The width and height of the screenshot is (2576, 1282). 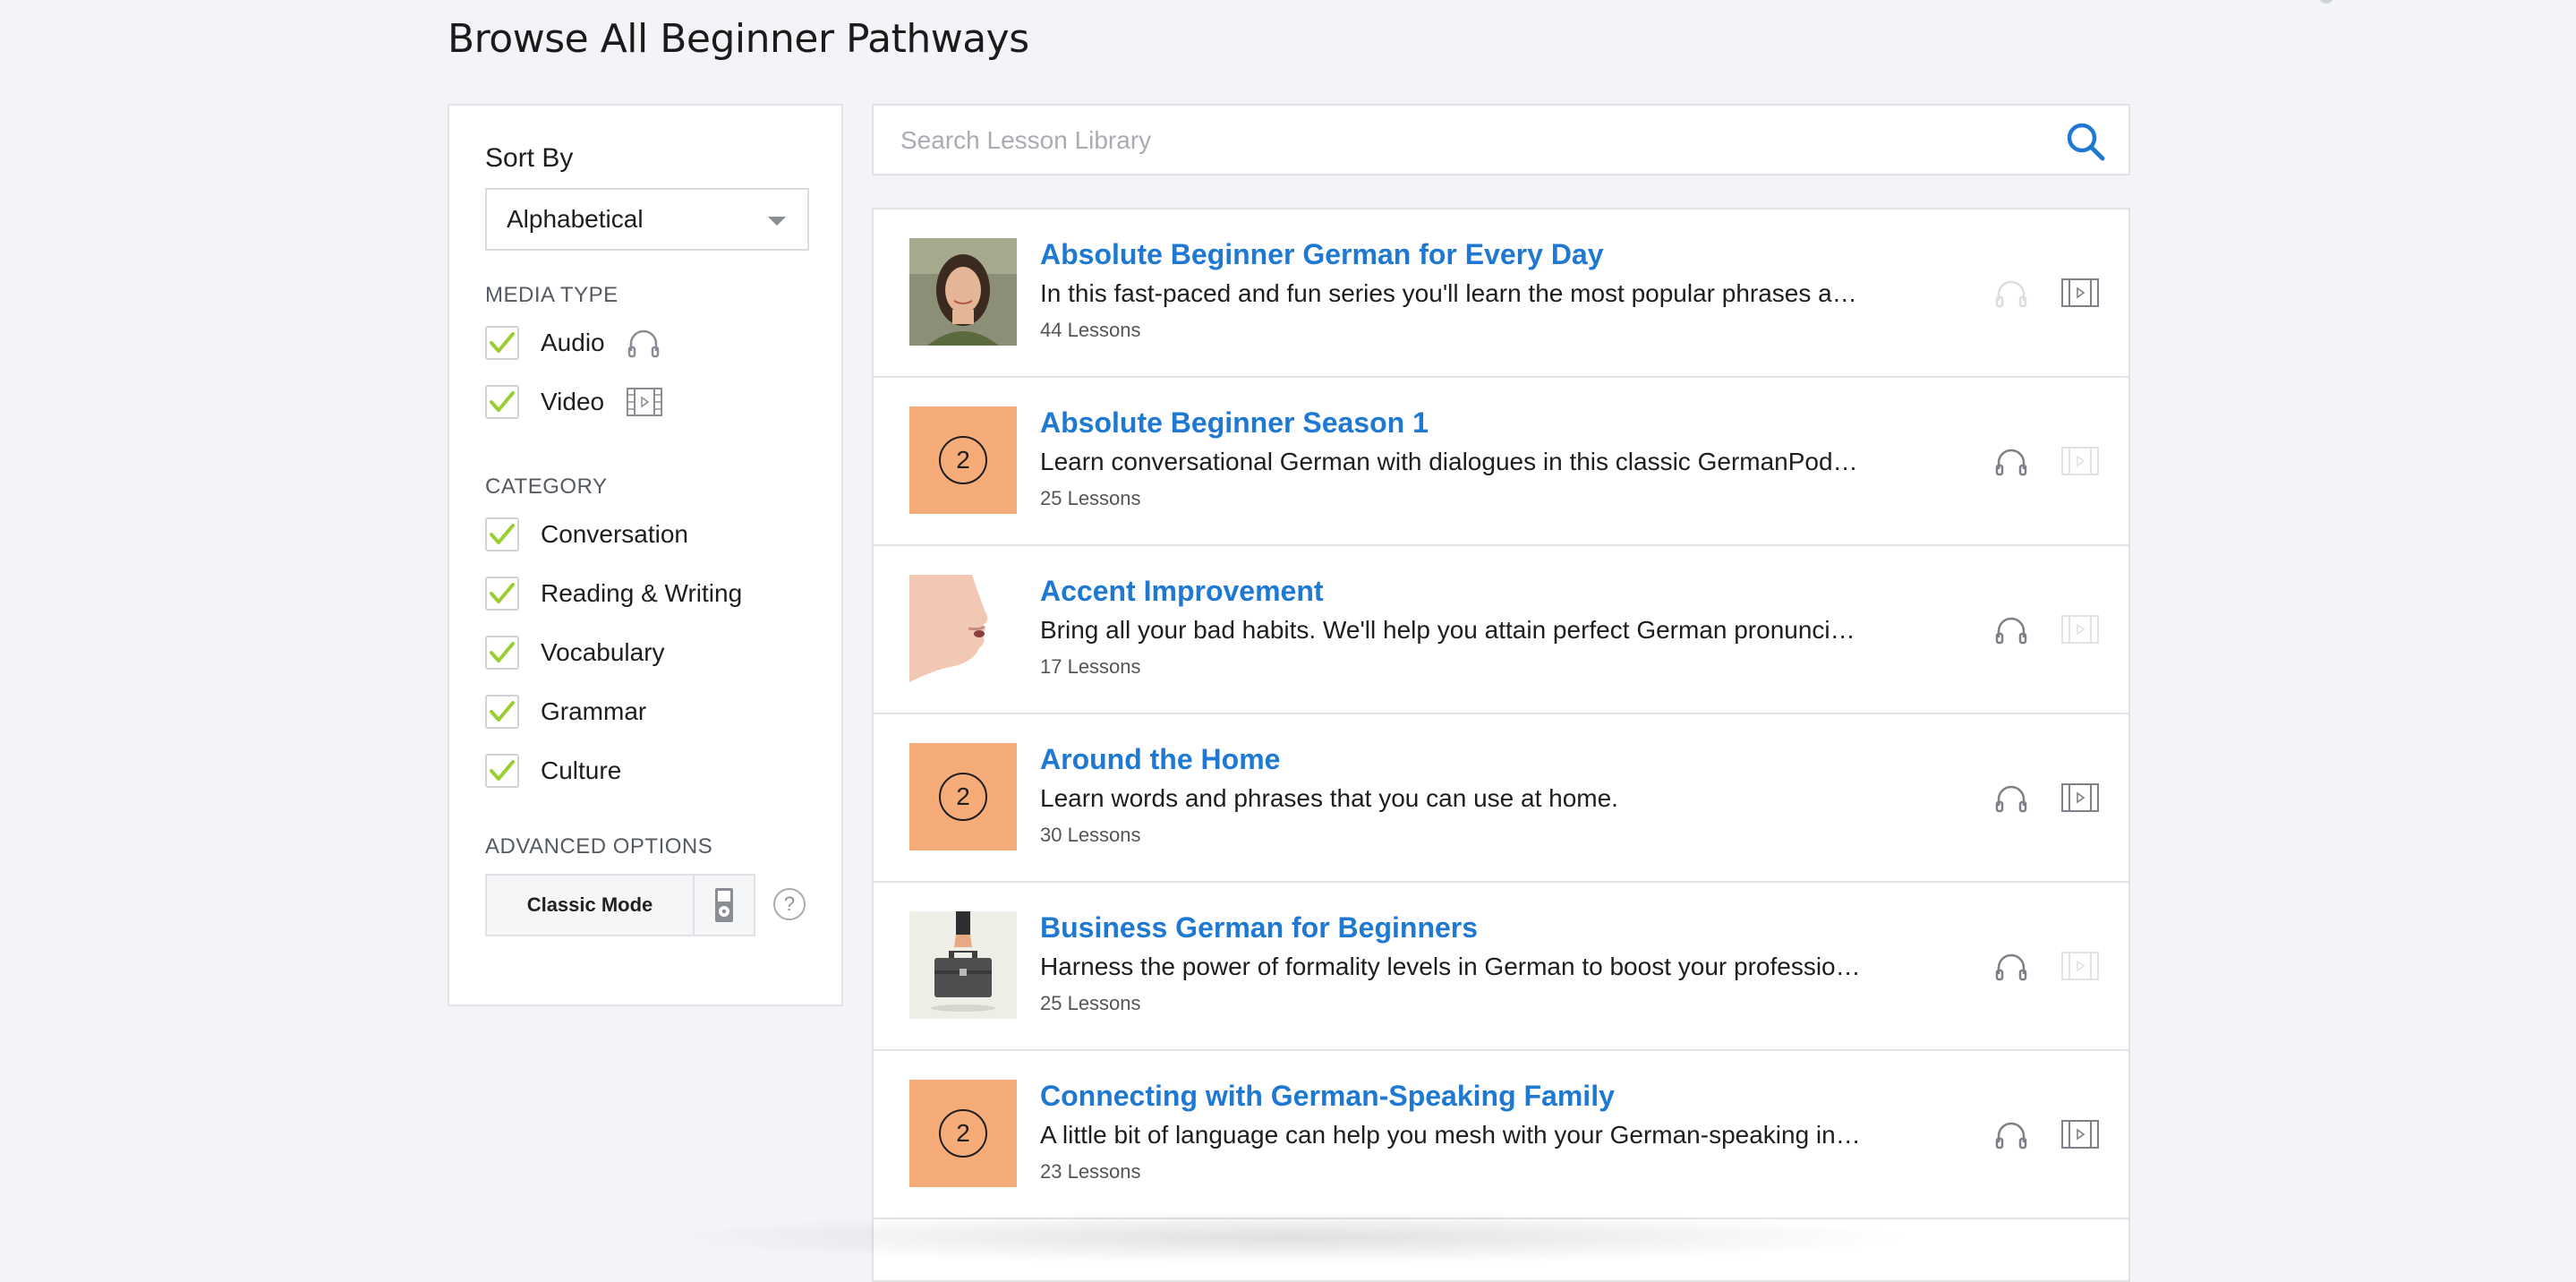 I want to click on lesson-title: Accent Improvement, so click(x=1182, y=591).